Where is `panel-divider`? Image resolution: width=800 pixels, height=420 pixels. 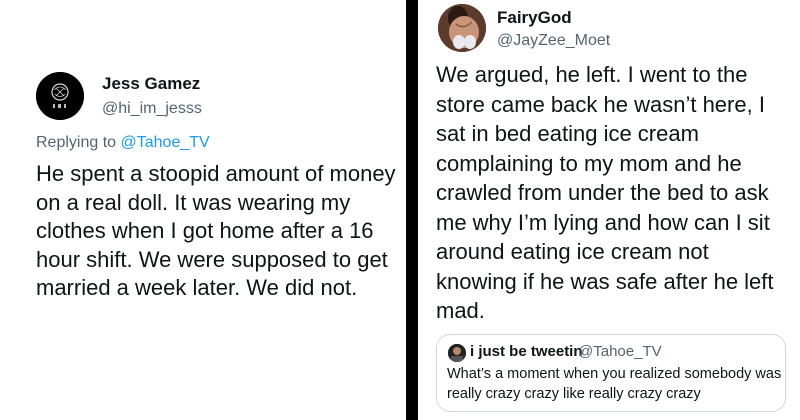
panel-divider is located at coordinates (412, 210).